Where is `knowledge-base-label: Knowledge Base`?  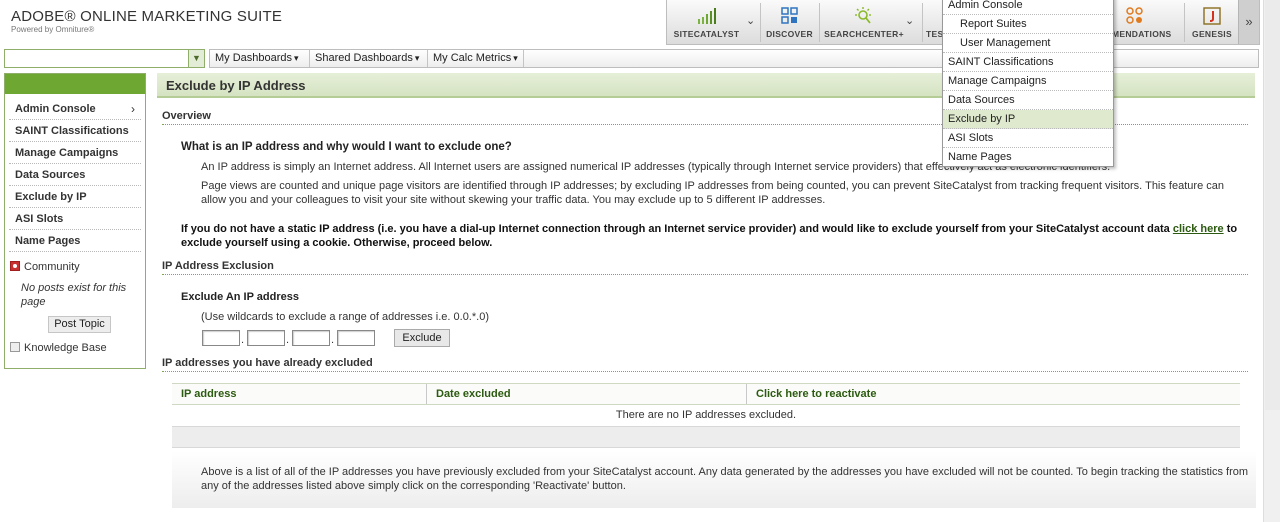
knowledge-base-label: Knowledge Base is located at coordinates (65, 348).